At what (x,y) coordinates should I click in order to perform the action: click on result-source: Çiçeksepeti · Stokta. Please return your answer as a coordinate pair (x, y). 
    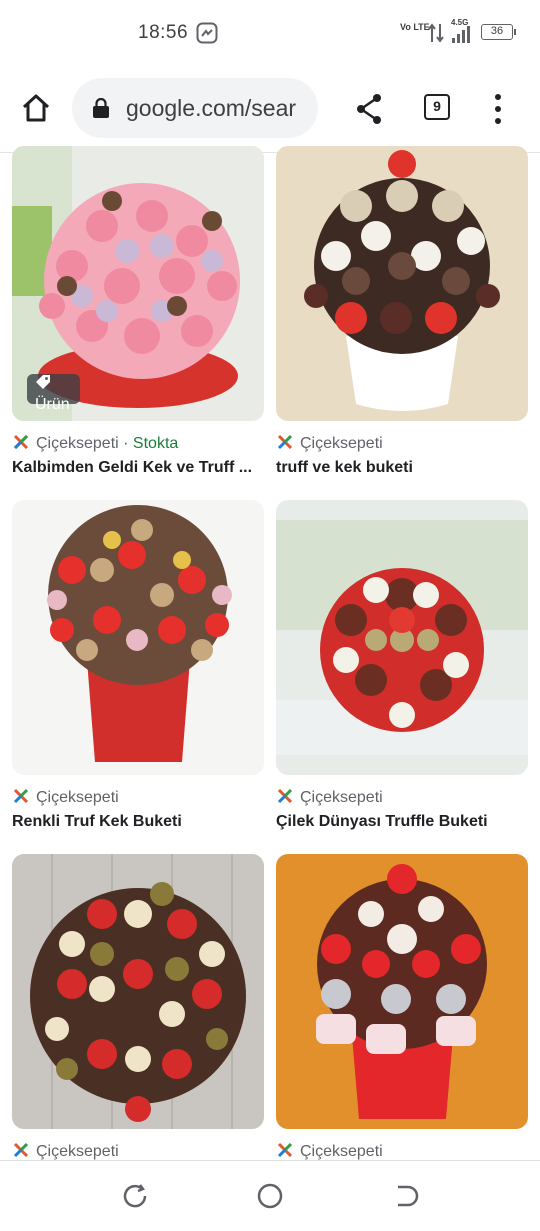
    Looking at the image, I should click on (95, 443).